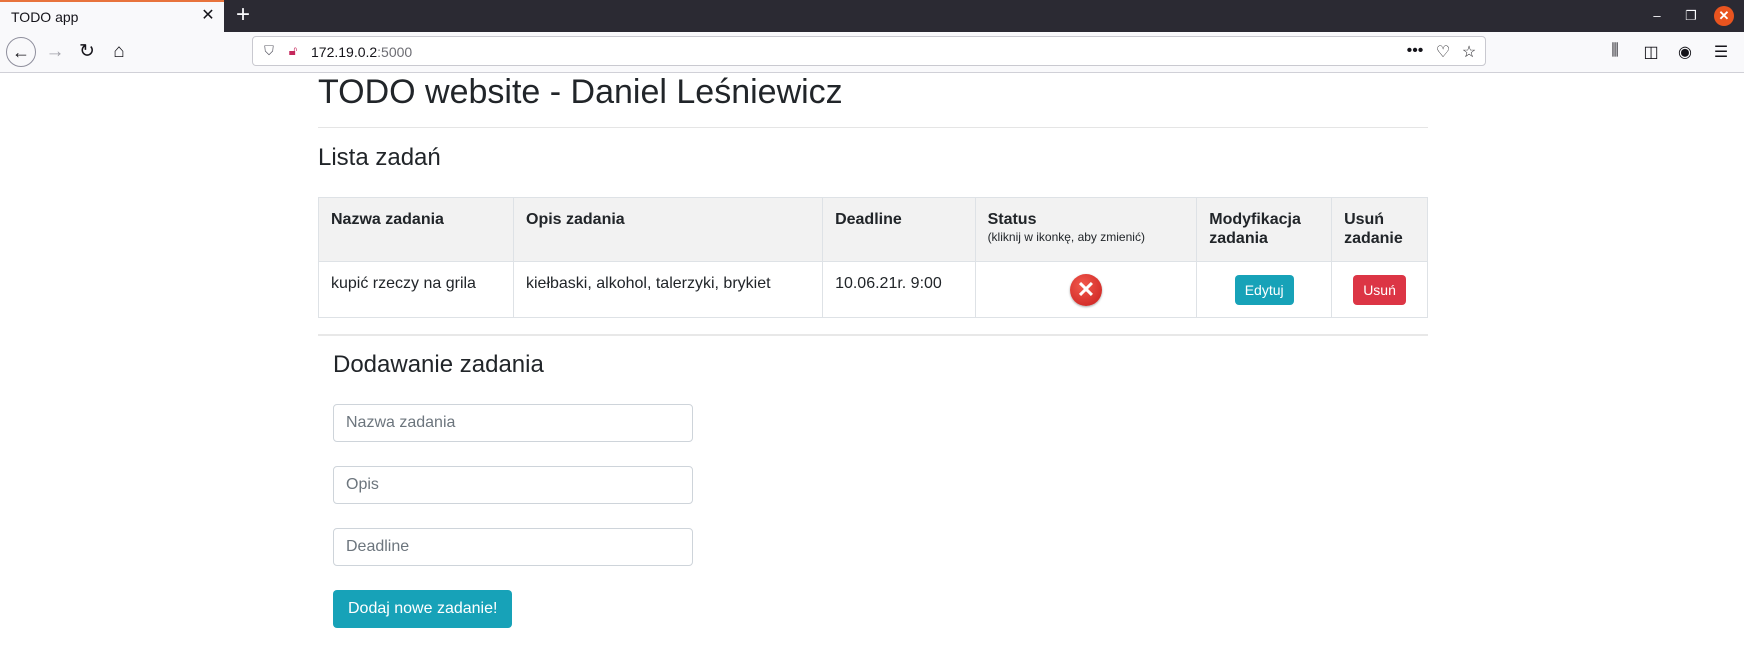 The width and height of the screenshot is (1744, 656). I want to click on x-circle-icon: ✕, so click(1085, 289).